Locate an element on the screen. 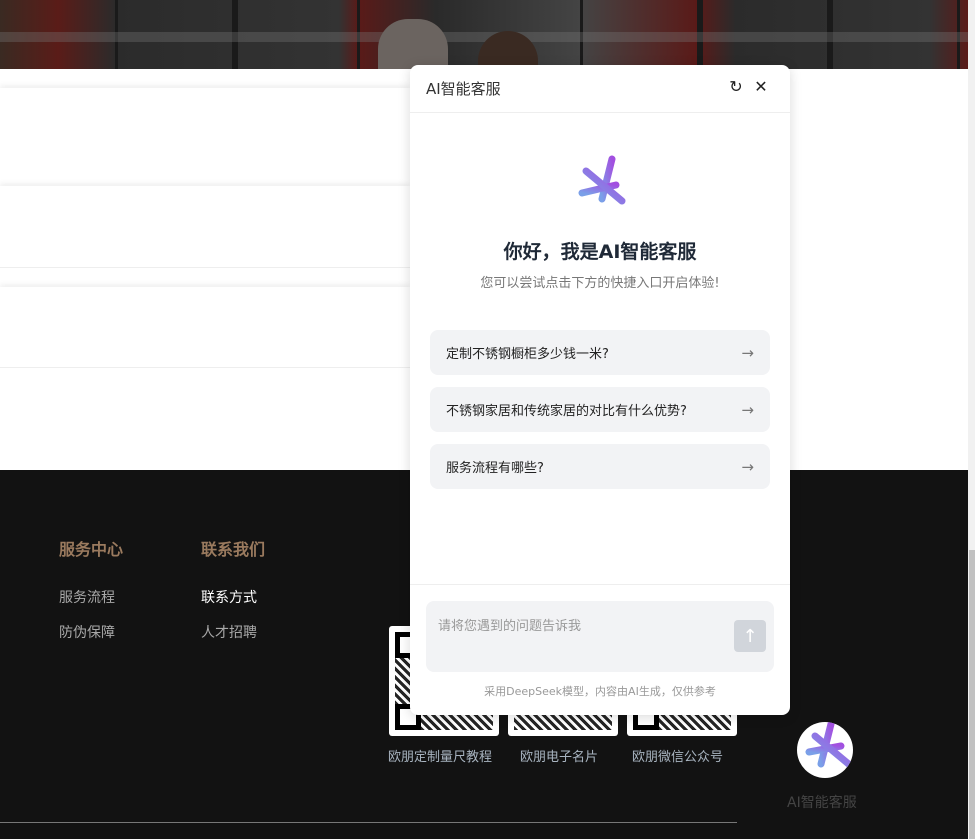 The height and width of the screenshot is (839, 975). quick-question-button: 不锈钢家居和传统家居的对比有什么优势? → is located at coordinates (600, 409).